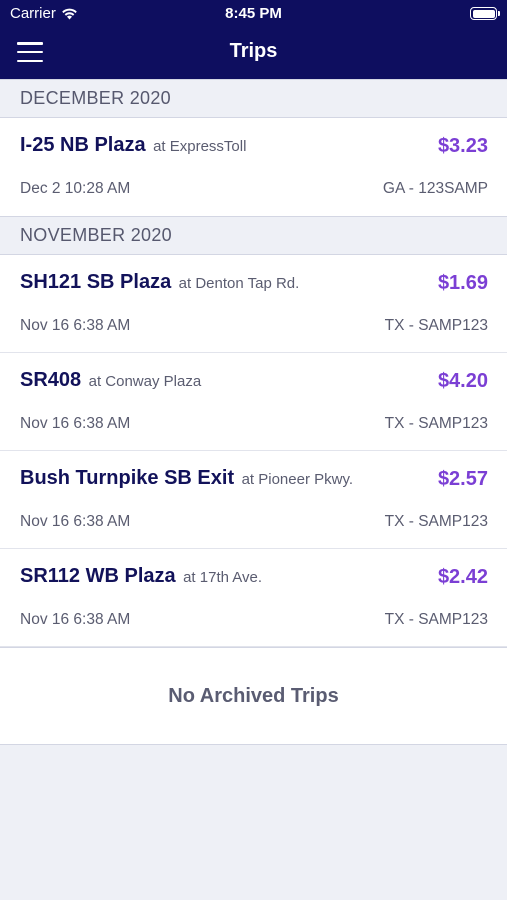 The image size is (507, 900). Describe the element at coordinates (127, 478) in the screenshot. I see `plaza-name: Bush Turnpike SB Exit` at that location.